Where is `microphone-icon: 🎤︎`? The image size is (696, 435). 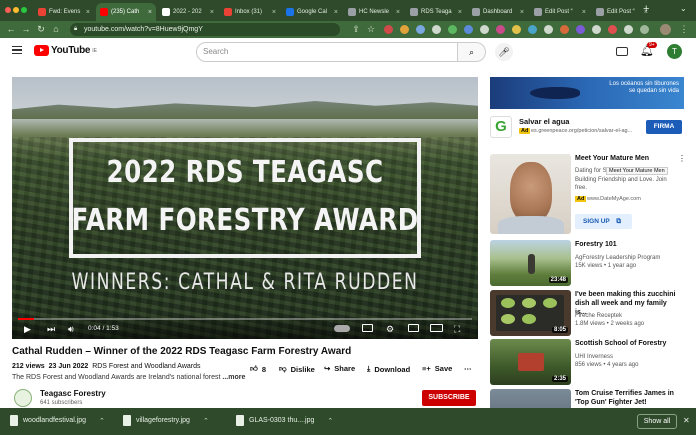
microphone-icon: 🎤︎ is located at coordinates (504, 52).